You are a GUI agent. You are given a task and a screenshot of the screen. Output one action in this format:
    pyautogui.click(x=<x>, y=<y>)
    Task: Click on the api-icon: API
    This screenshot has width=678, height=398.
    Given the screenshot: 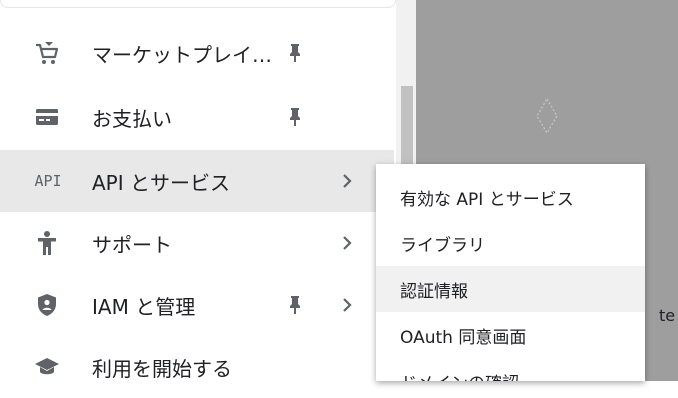 What is the action you would take?
    pyautogui.click(x=48, y=181)
    